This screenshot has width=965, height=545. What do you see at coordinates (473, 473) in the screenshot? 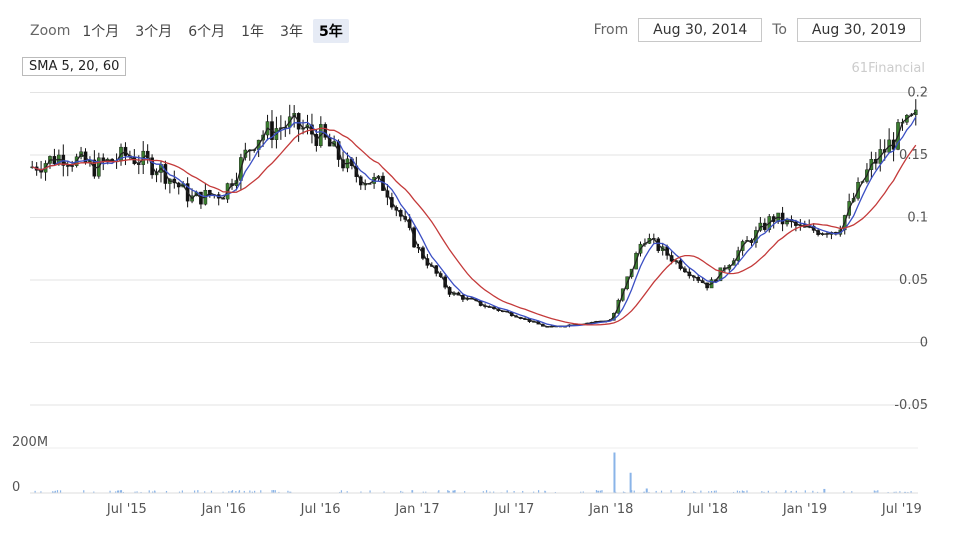
I see `volume-bars` at bounding box center [473, 473].